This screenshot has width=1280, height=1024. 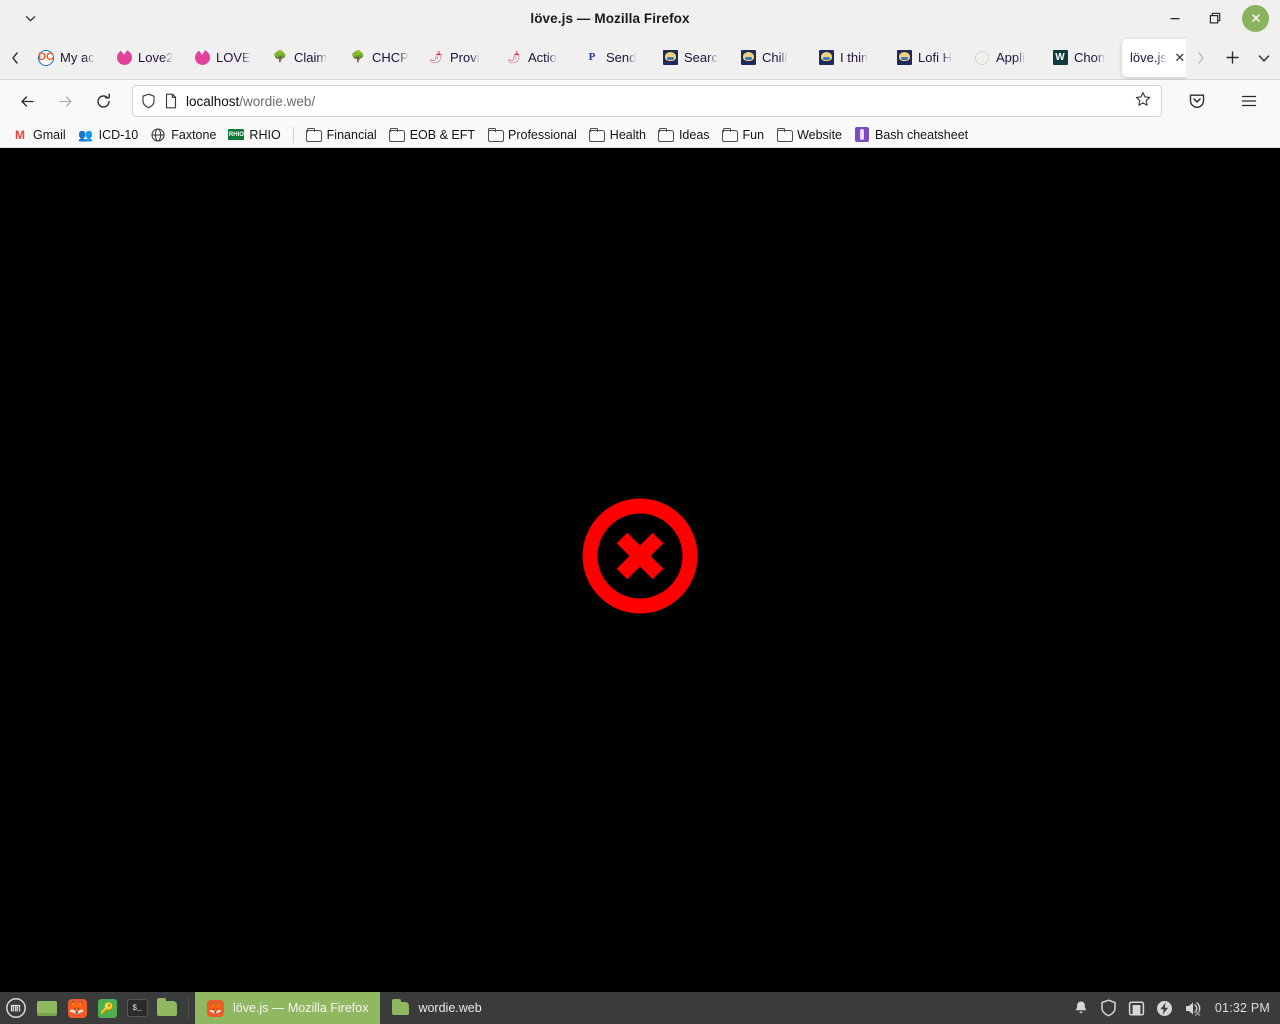 What do you see at coordinates (254, 135) in the screenshot?
I see `bookmark-item: RHIO RHIO` at bounding box center [254, 135].